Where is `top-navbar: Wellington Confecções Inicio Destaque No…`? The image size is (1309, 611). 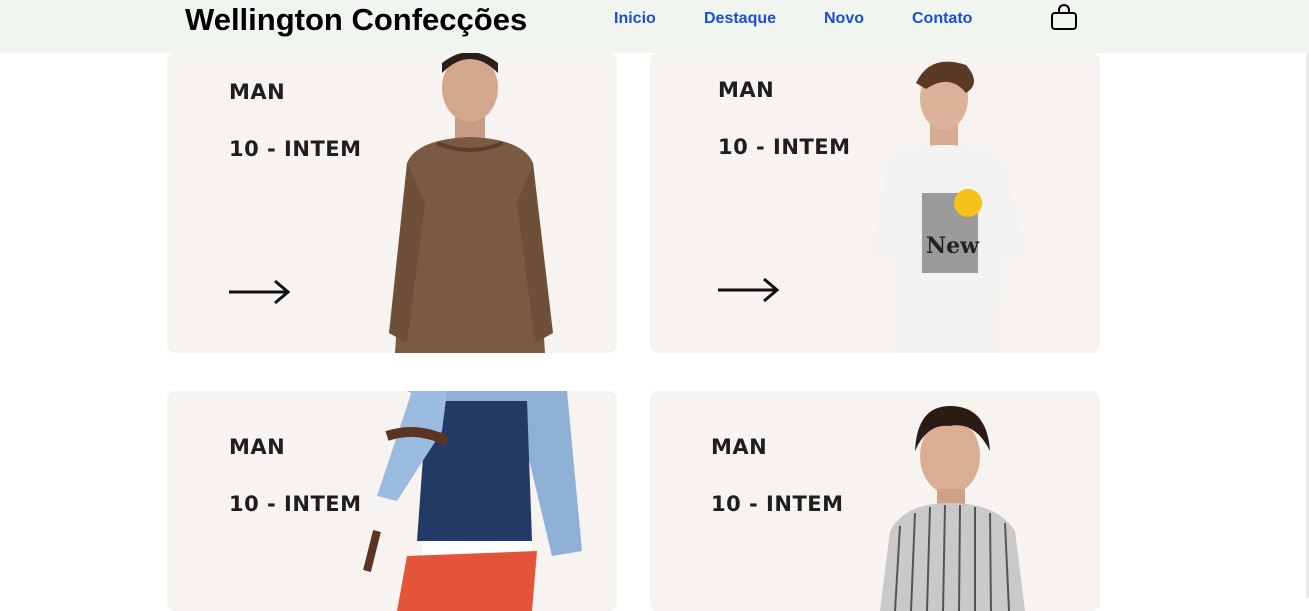 top-navbar: Wellington Confecções Inicio Destaque No… is located at coordinates (654, 26).